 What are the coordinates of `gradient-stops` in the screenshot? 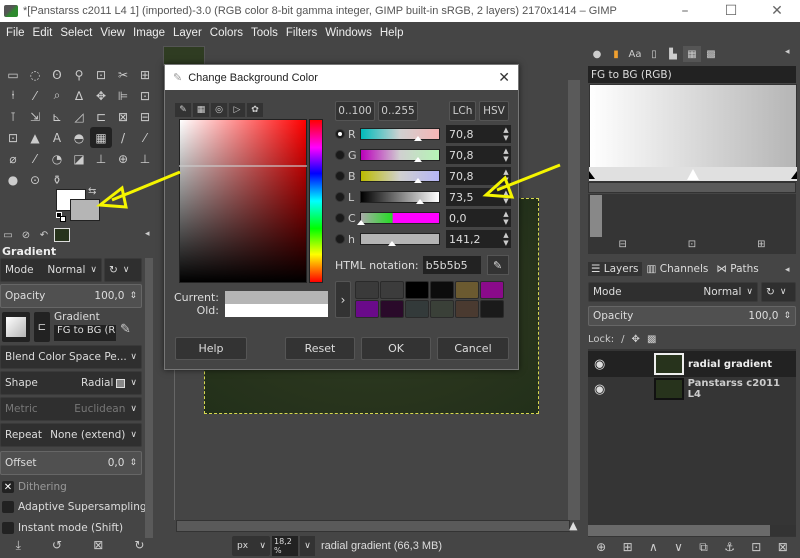 It's located at (693, 174).